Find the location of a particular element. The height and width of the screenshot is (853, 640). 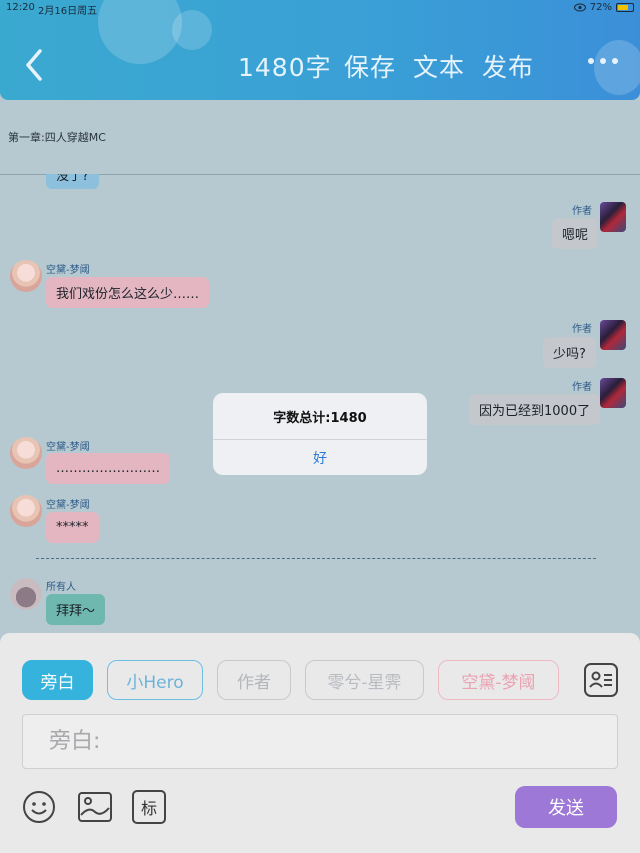

back-chevron-icon is located at coordinates (34, 65).